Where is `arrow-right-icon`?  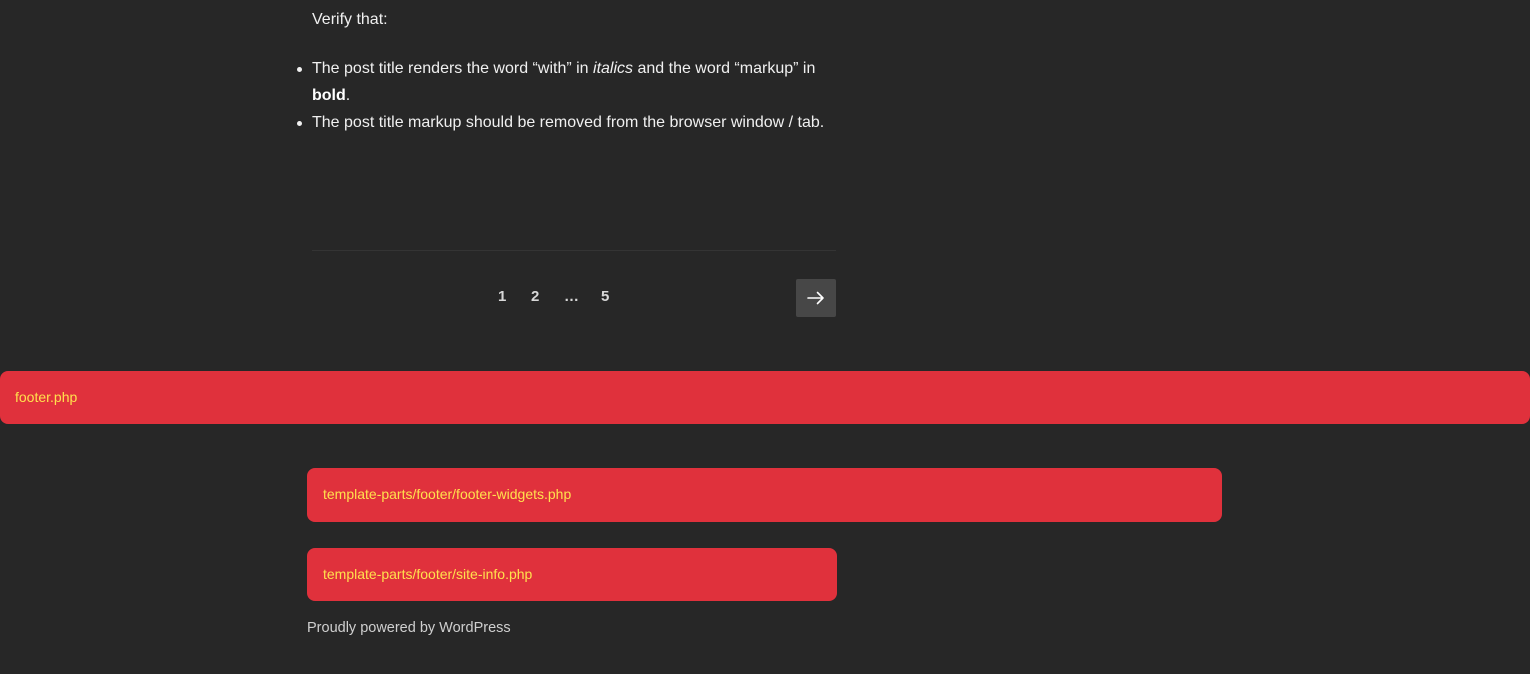
arrow-right-icon is located at coordinates (815, 298).